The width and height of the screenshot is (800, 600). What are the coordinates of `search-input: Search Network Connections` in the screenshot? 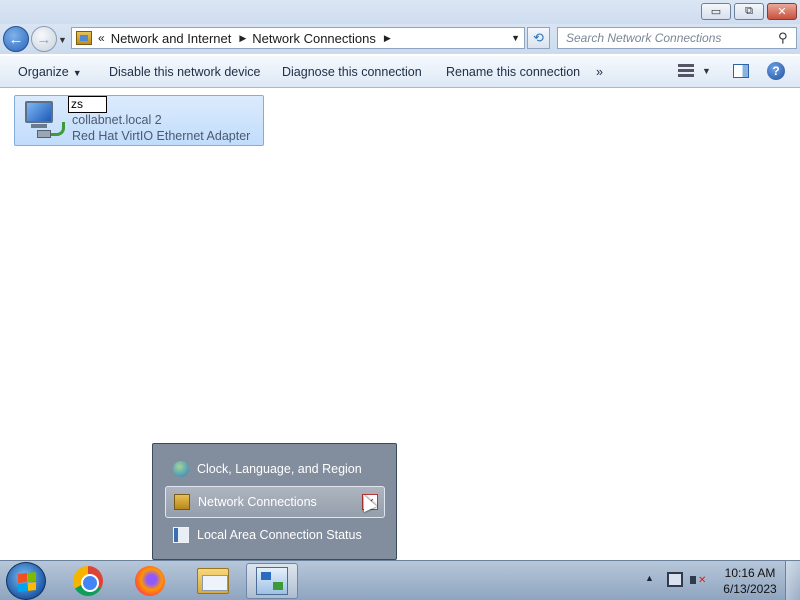 It's located at (672, 38).